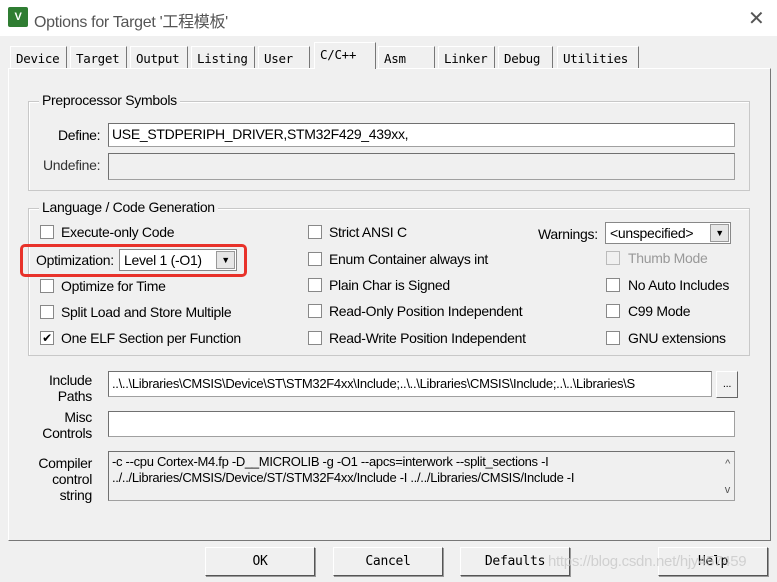  Describe the element at coordinates (315, 338) in the screenshot. I see `rw-pi-checkbox` at that location.